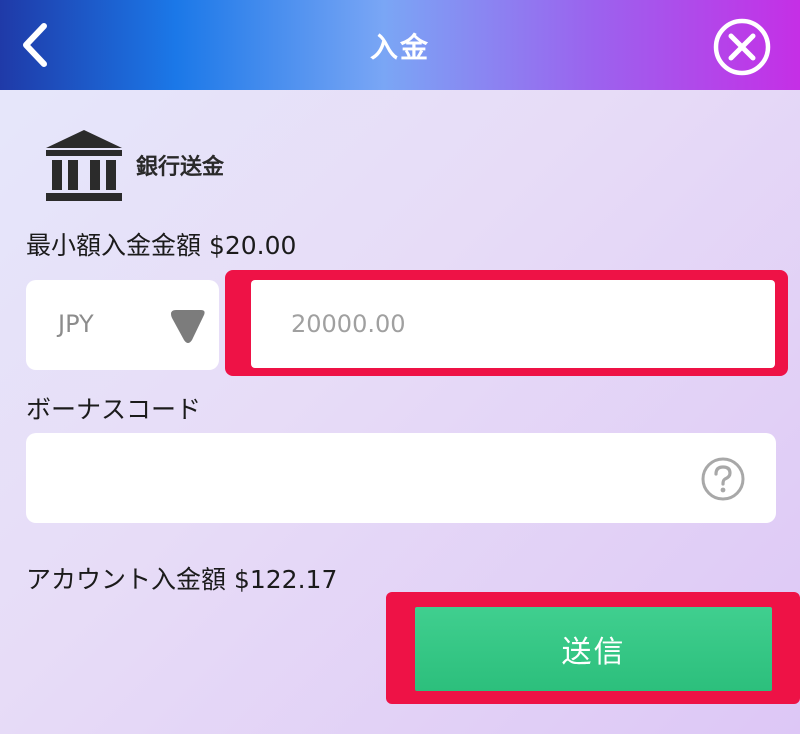 Image resolution: width=800 pixels, height=734 pixels. I want to click on account-deposit-label: アカウント入金額, so click(126, 579).